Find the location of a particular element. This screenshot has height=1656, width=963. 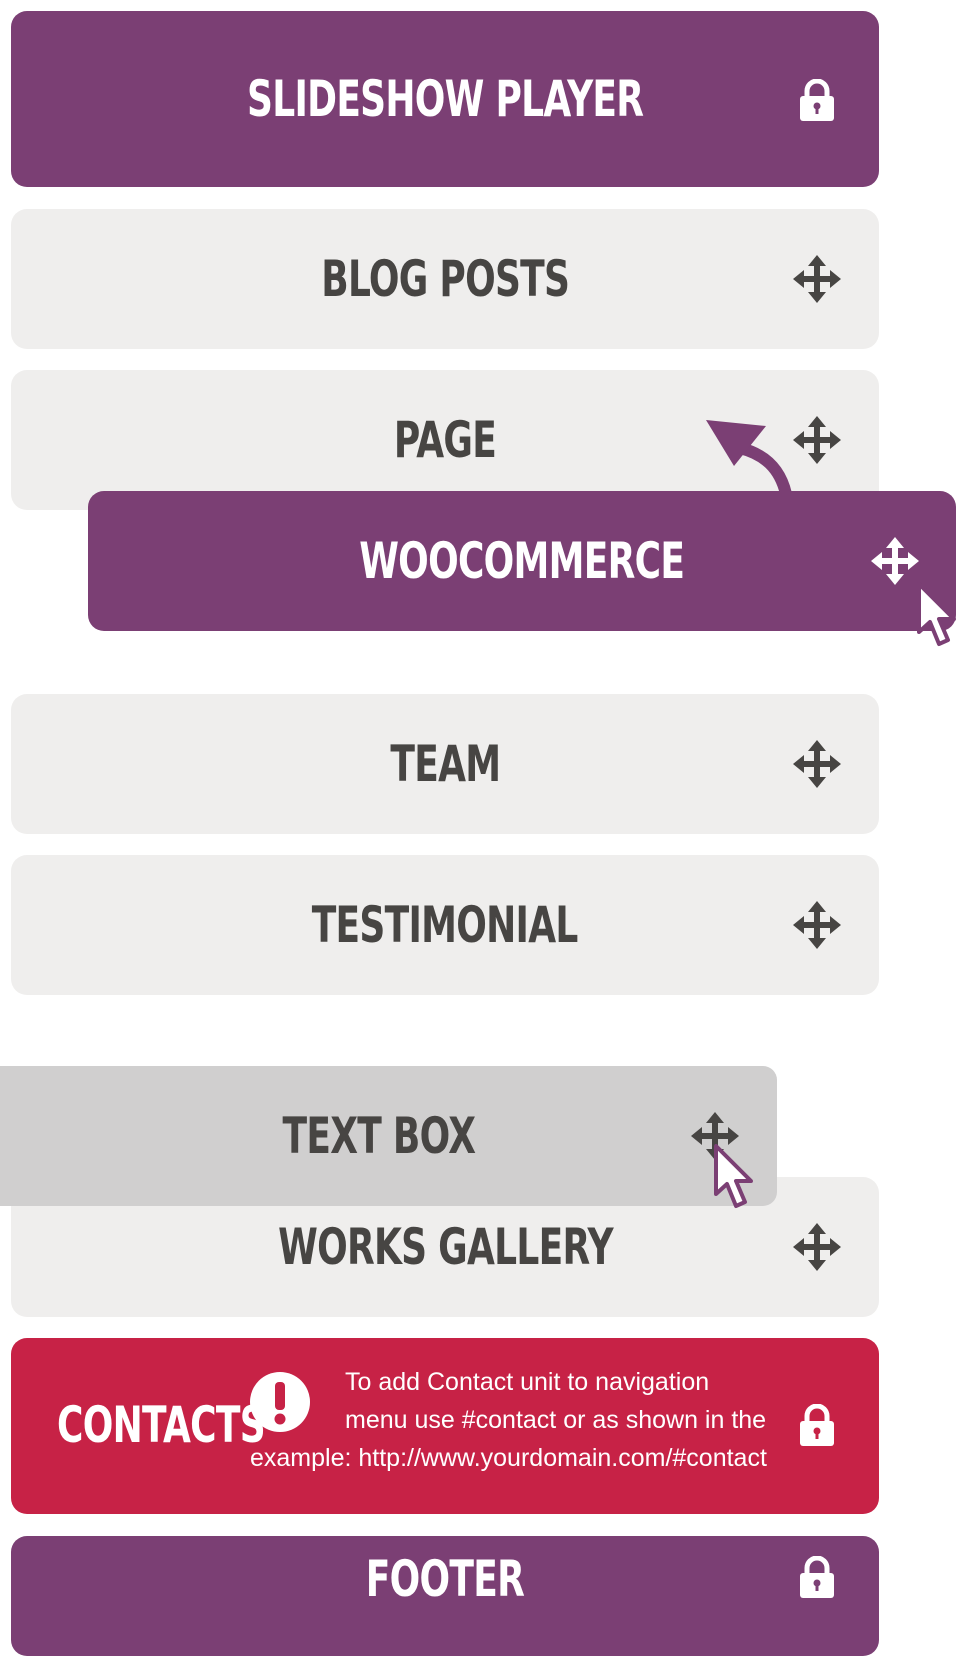

section-label: SLIDESHOW PLAYER is located at coordinates (445, 99).